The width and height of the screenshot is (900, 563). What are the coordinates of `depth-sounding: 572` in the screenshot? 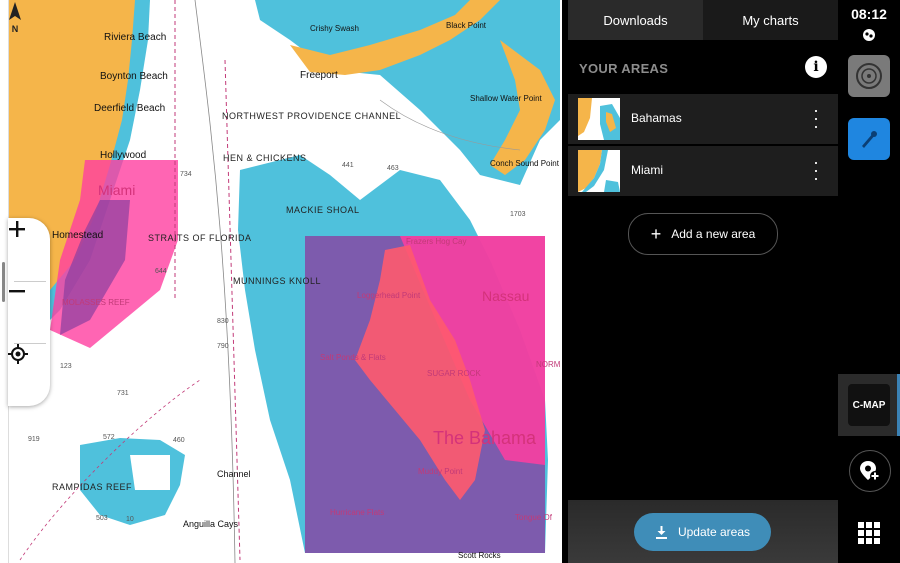 It's located at (109, 437).